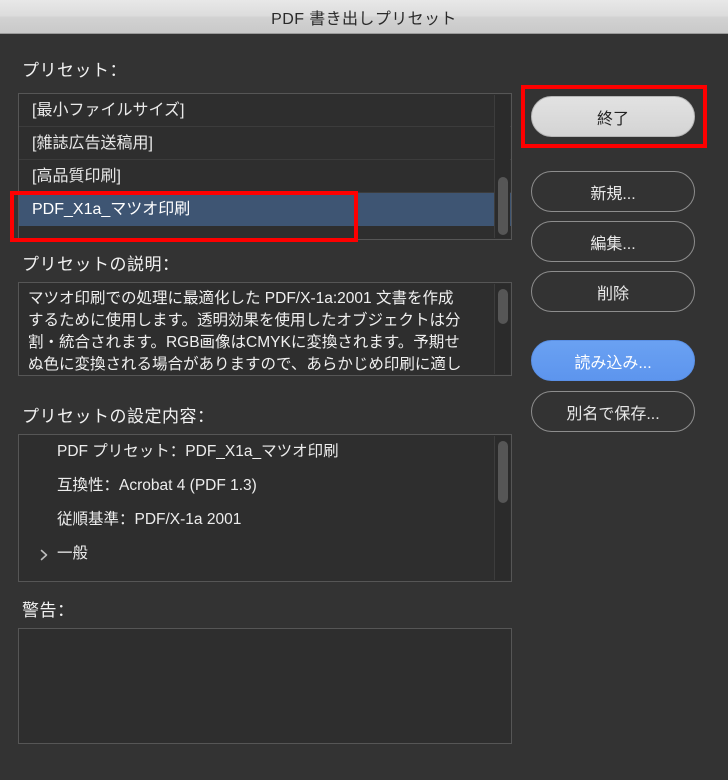 The height and width of the screenshot is (780, 728). Describe the element at coordinates (48, 610) in the screenshot. I see `warning-label: 警告：` at that location.